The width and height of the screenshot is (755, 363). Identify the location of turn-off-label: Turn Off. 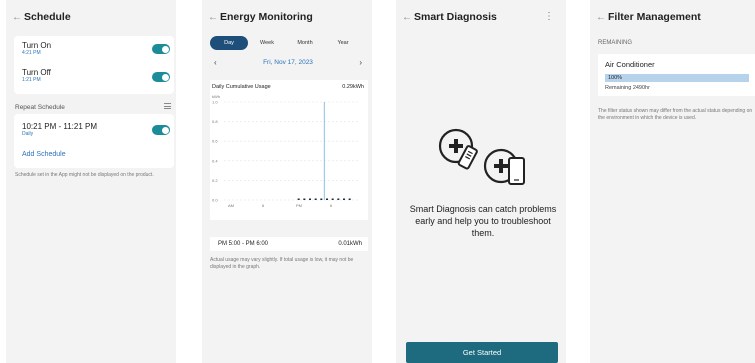
(36, 72).